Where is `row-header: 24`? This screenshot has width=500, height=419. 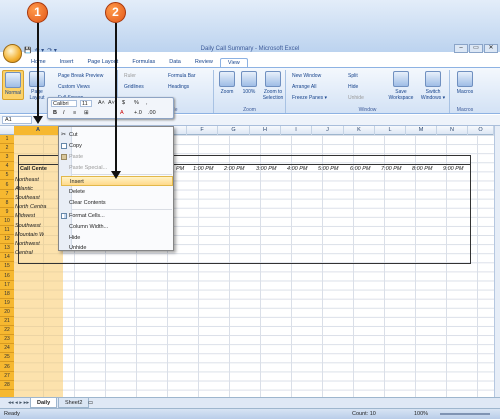
row-header: 24 is located at coordinates (7, 349).